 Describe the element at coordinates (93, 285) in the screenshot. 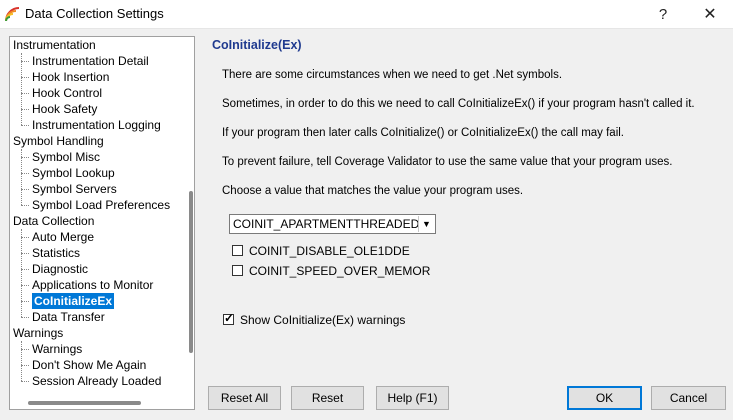

I see `tree-item-label: Applications to Monitor` at that location.